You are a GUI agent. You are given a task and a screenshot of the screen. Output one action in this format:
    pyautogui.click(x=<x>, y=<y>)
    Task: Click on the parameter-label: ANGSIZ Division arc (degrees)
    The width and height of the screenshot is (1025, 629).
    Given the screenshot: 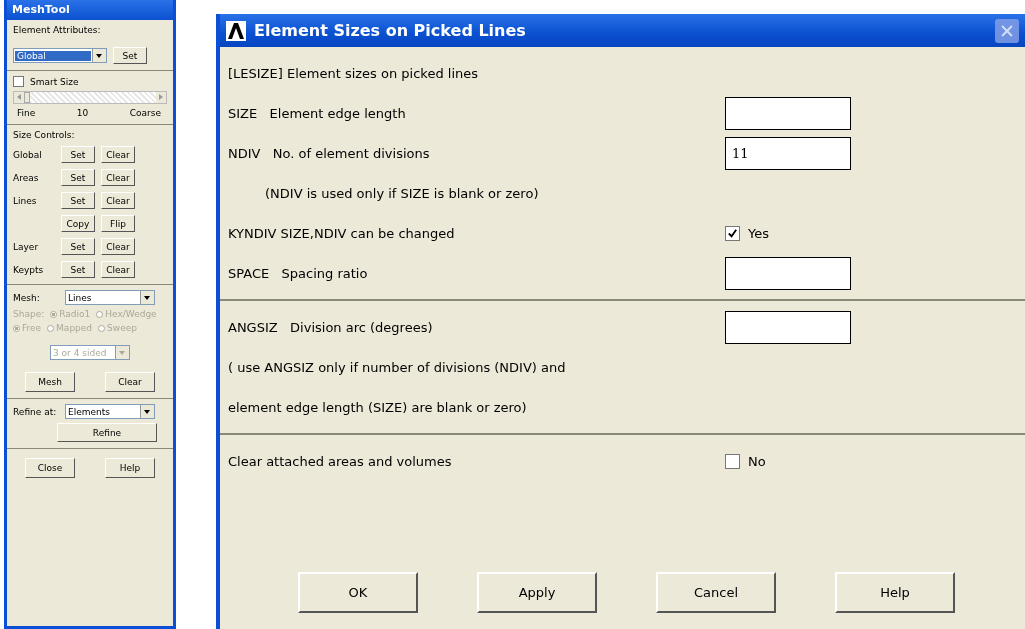 What is the action you would take?
    pyautogui.click(x=331, y=327)
    